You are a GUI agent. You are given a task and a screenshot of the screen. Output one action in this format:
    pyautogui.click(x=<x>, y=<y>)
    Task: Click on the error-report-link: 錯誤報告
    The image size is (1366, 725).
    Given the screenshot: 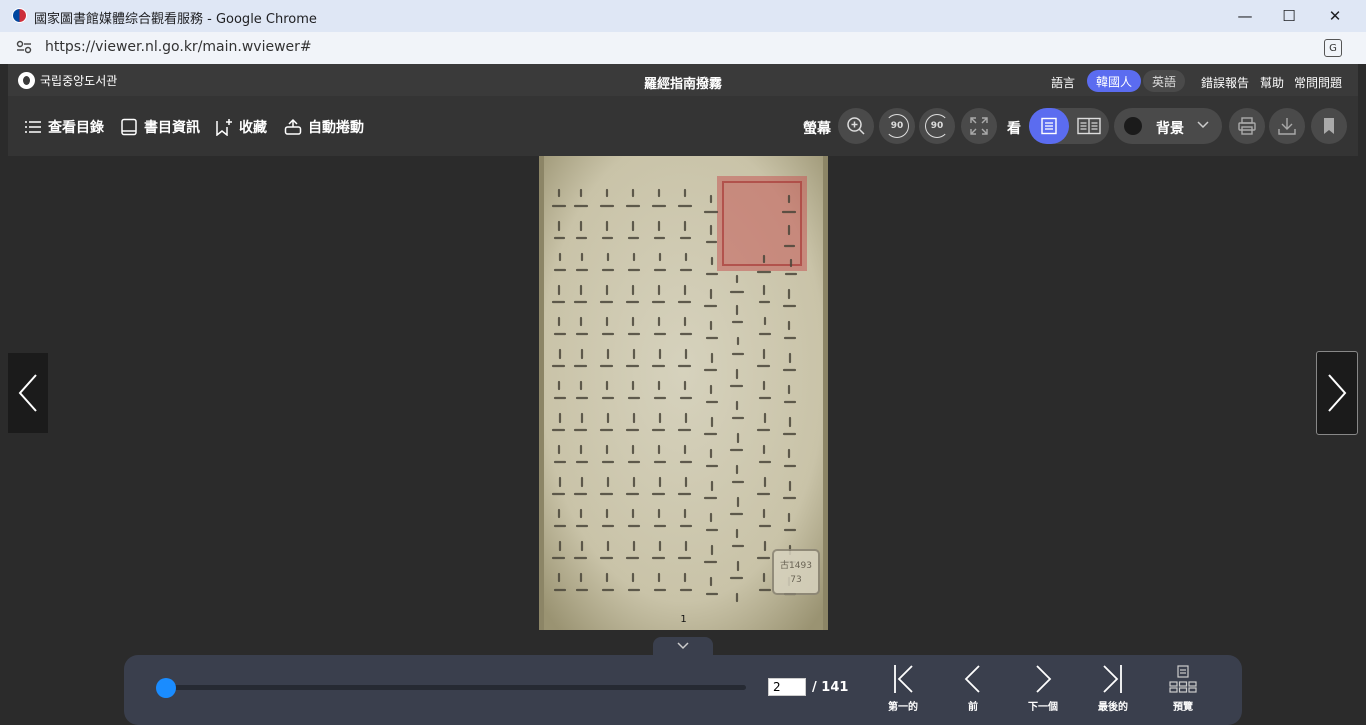 What is the action you would take?
    pyautogui.click(x=1225, y=82)
    